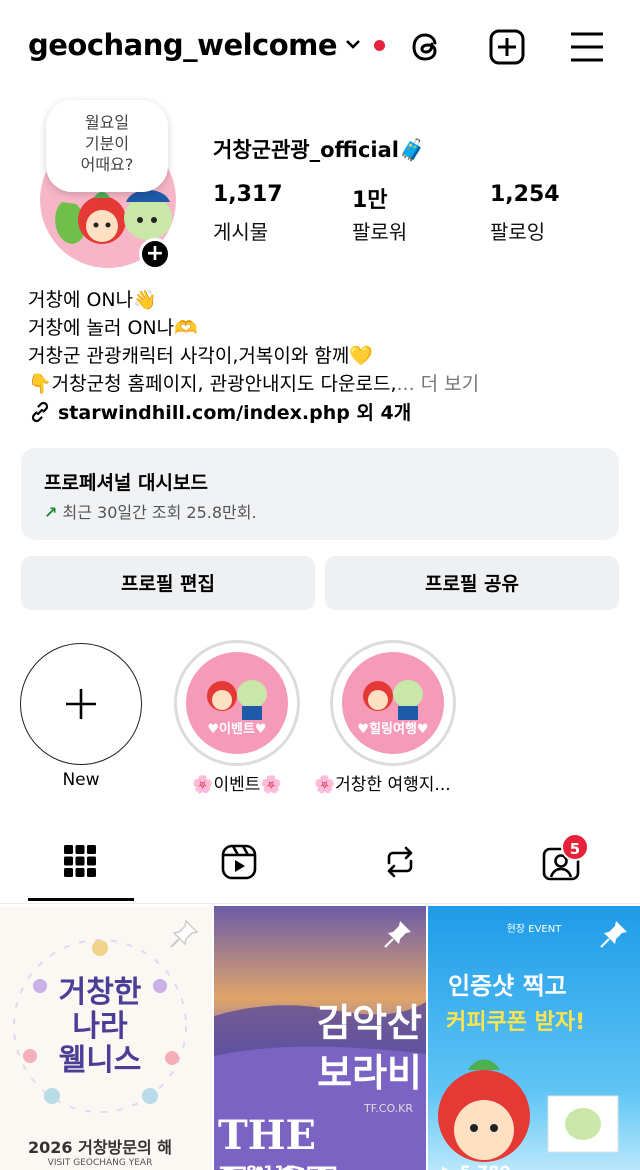 The image size is (640, 1170). I want to click on edit-profile-button: 프로필 편집, so click(168, 583).